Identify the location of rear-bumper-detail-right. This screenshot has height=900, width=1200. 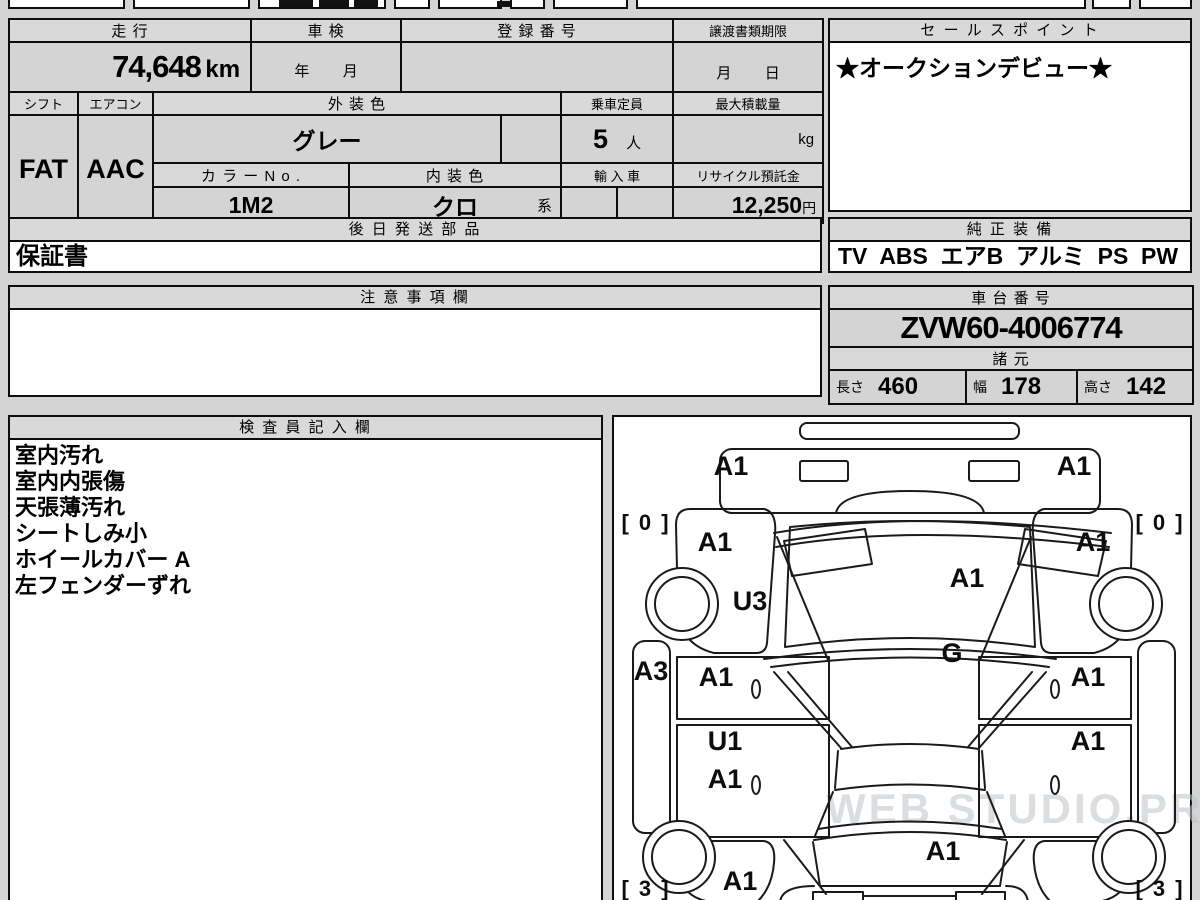
(980, 895).